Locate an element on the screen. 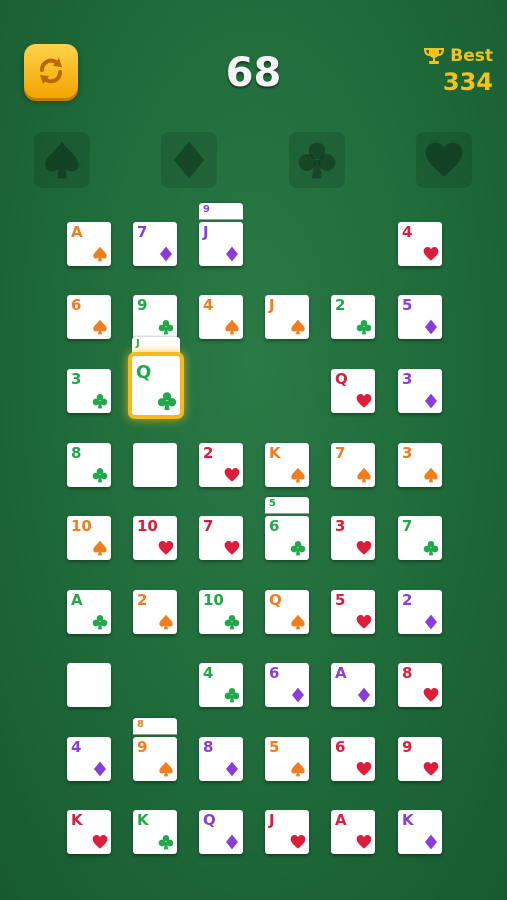  stacked-card-peek: J is located at coordinates (156, 345).